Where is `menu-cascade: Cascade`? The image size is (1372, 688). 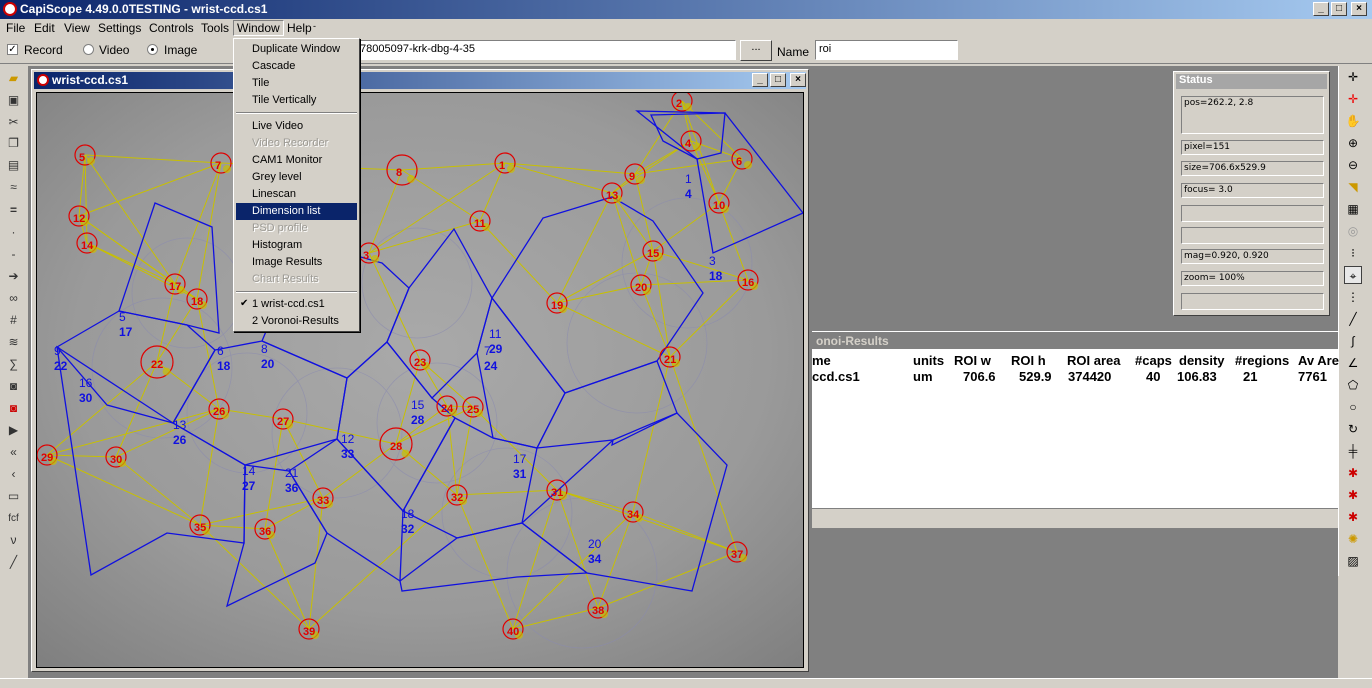
menu-cascade: Cascade is located at coordinates (296, 66).